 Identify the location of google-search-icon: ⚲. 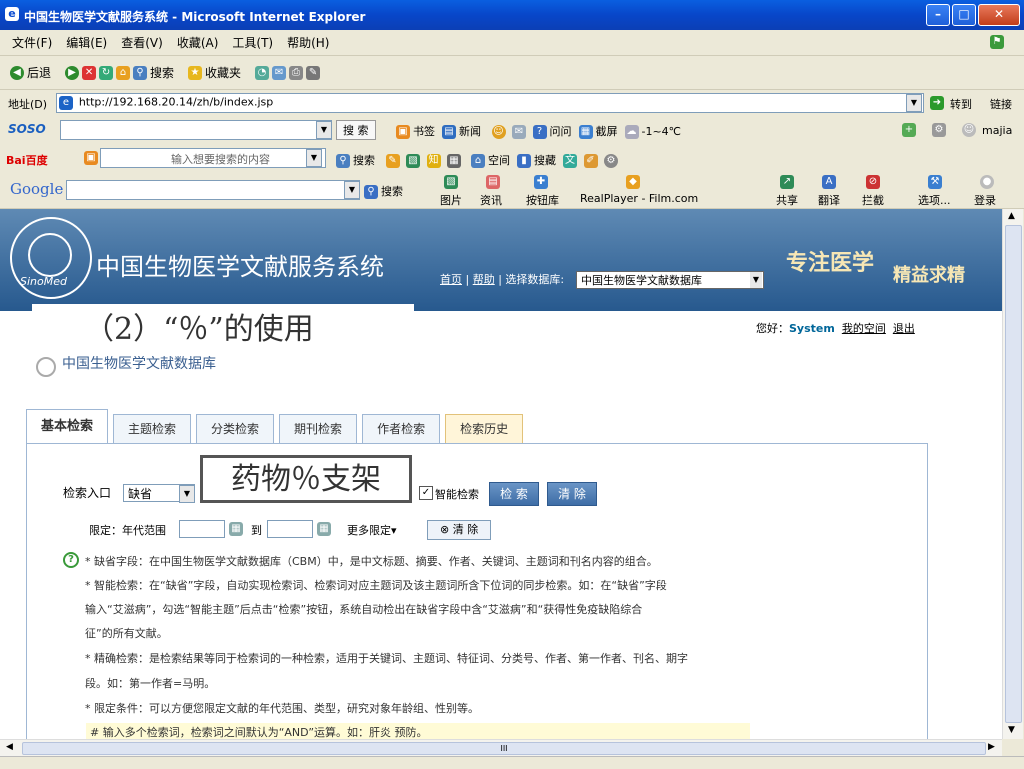
(371, 192).